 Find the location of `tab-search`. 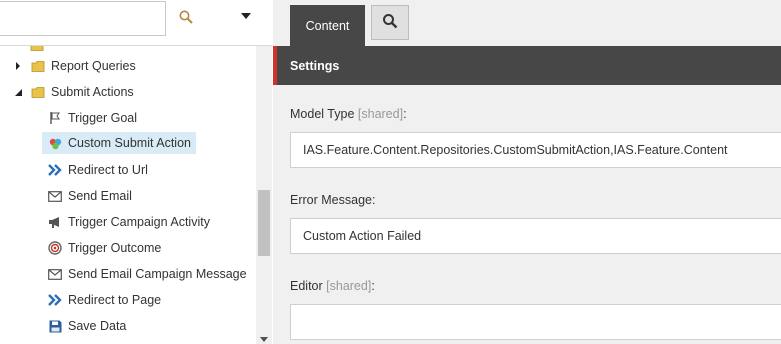

tab-search is located at coordinates (390, 22).